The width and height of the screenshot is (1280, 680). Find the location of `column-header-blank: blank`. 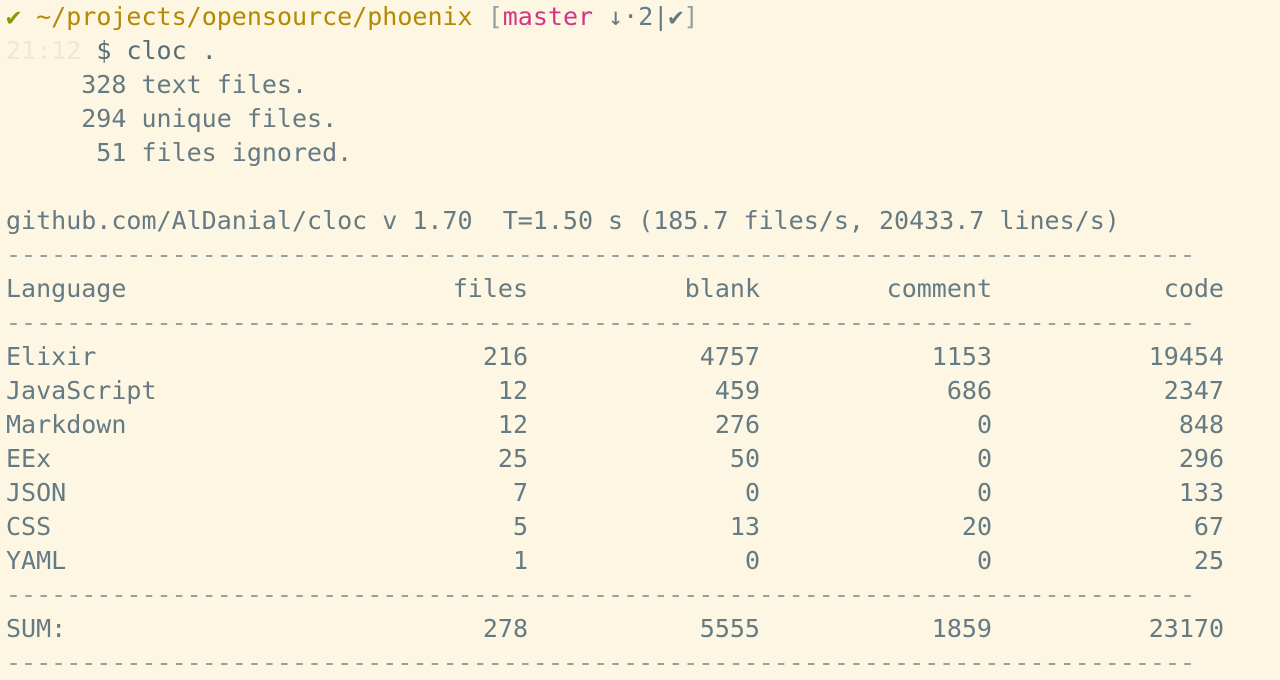

column-header-blank: blank is located at coordinates (722, 288).